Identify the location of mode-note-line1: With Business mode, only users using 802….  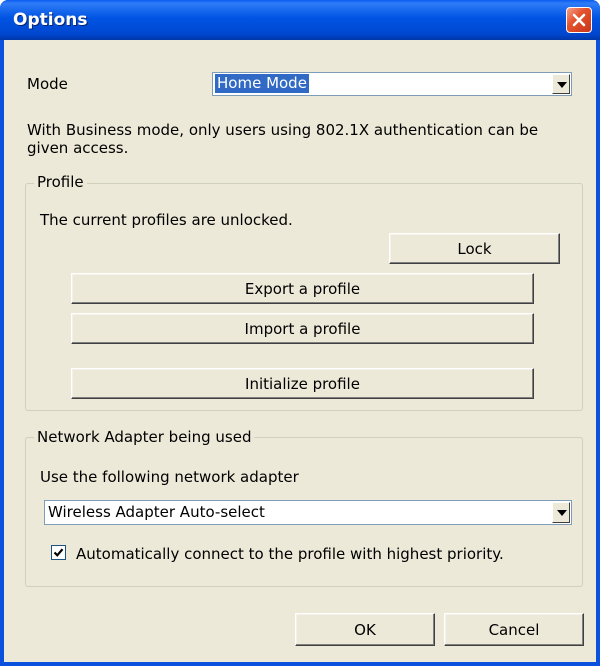
(283, 130).